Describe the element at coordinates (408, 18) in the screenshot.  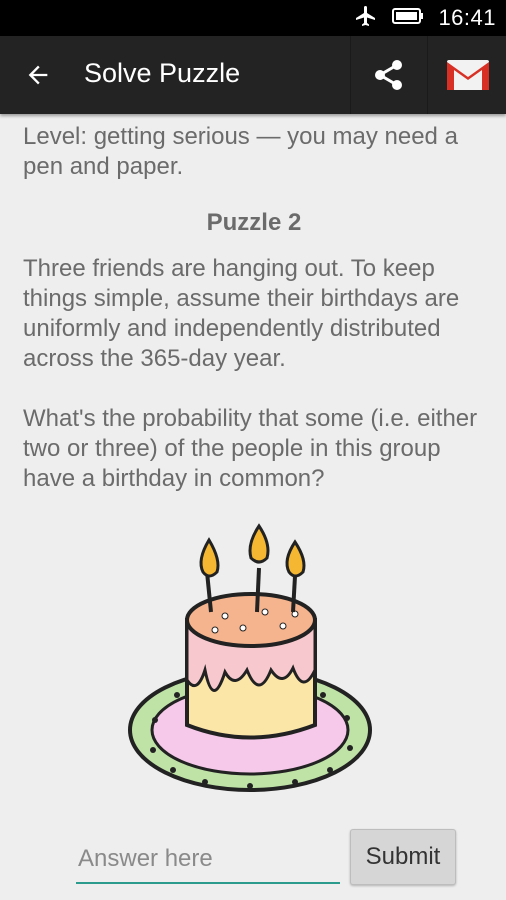
I see `battery-icon` at that location.